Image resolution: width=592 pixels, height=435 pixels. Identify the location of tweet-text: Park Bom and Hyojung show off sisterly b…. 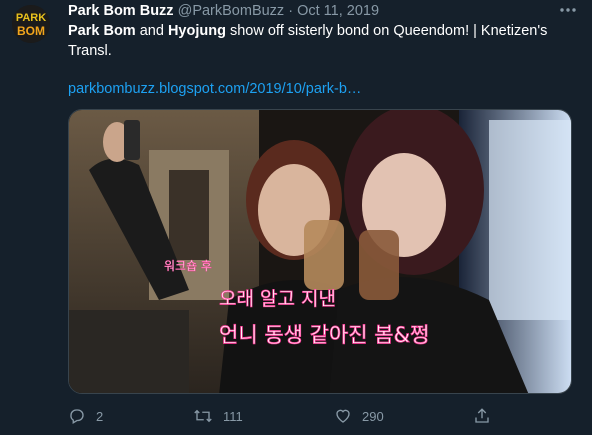
(323, 41).